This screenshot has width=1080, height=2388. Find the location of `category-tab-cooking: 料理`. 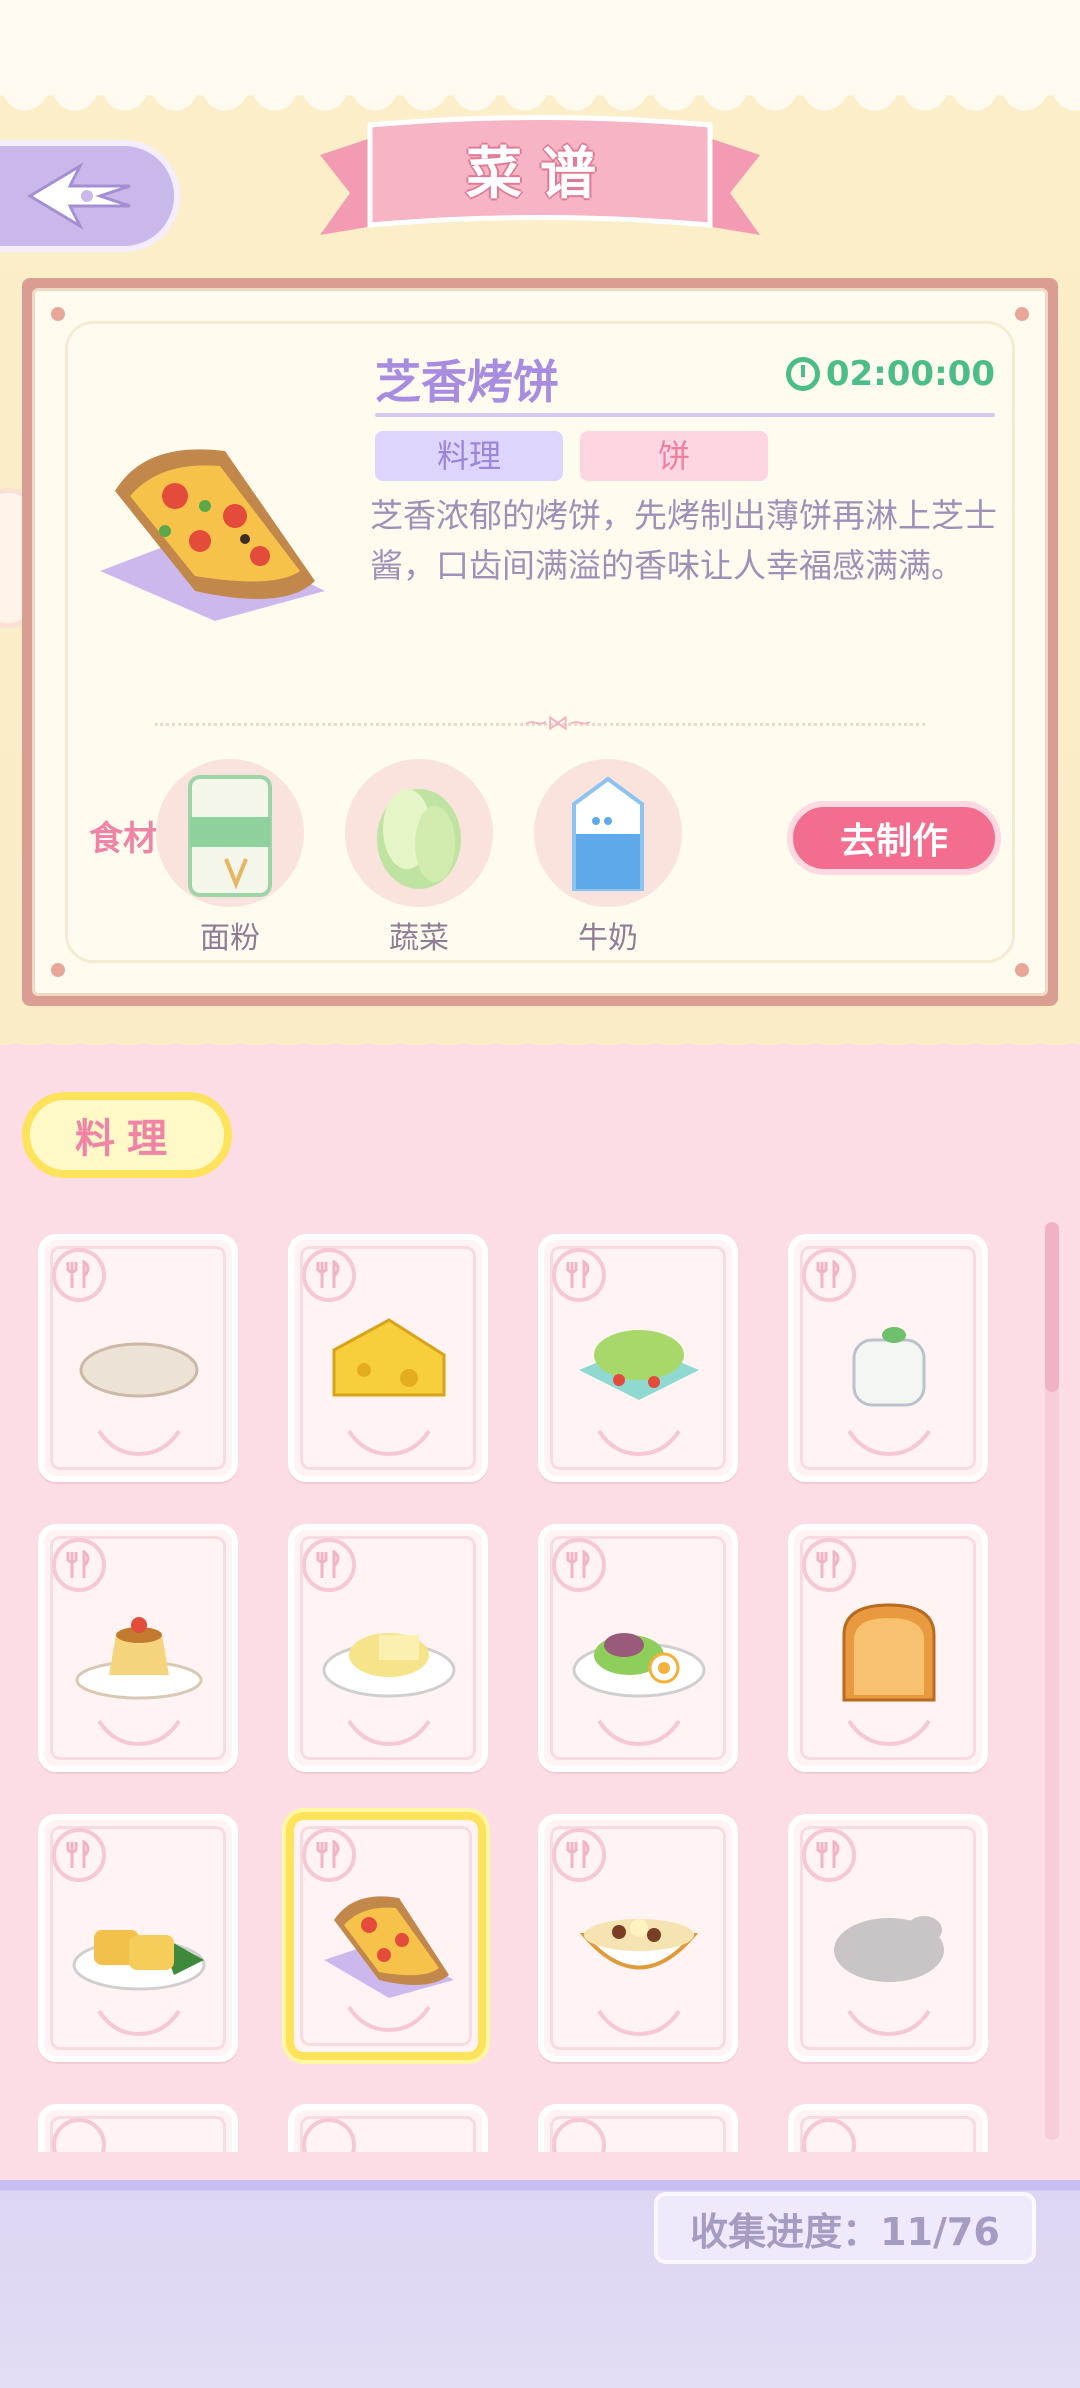

category-tab-cooking: 料理 is located at coordinates (127, 1135).